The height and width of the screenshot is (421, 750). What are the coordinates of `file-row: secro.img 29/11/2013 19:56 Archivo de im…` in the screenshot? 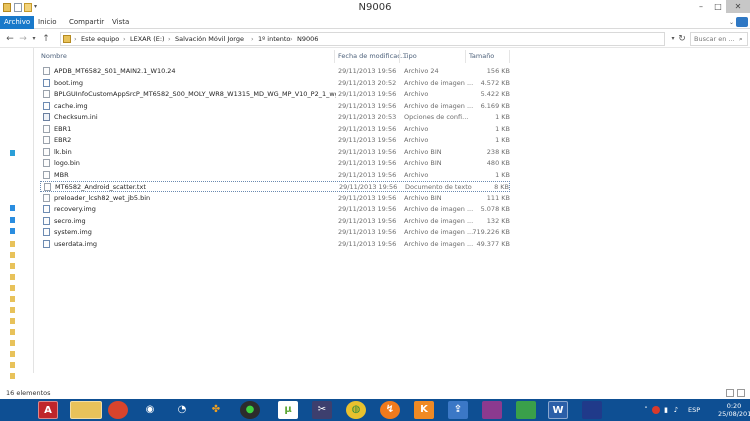 It's located at (275, 221).